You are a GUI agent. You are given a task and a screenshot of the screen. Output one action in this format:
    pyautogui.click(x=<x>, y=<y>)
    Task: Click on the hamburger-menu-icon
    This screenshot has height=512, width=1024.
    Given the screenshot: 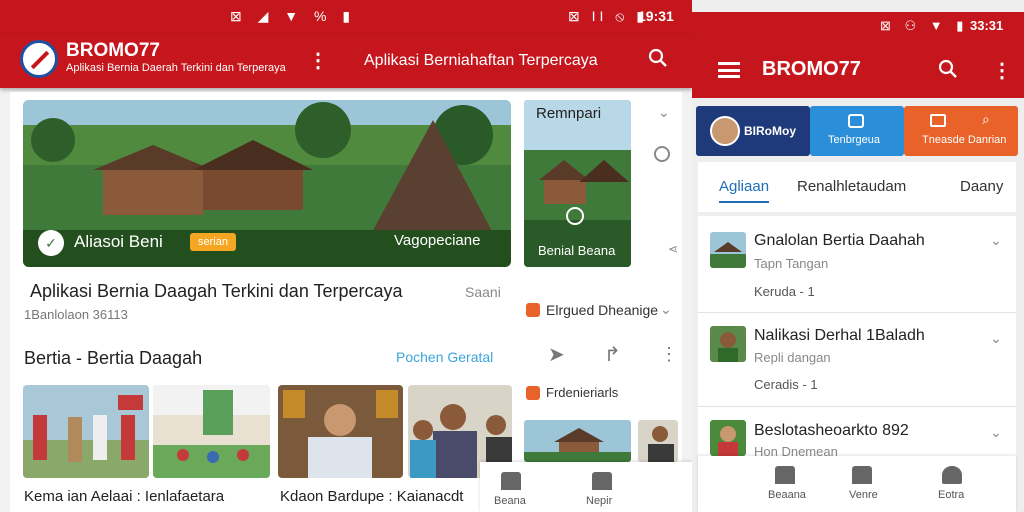 What is the action you would take?
    pyautogui.click(x=729, y=70)
    